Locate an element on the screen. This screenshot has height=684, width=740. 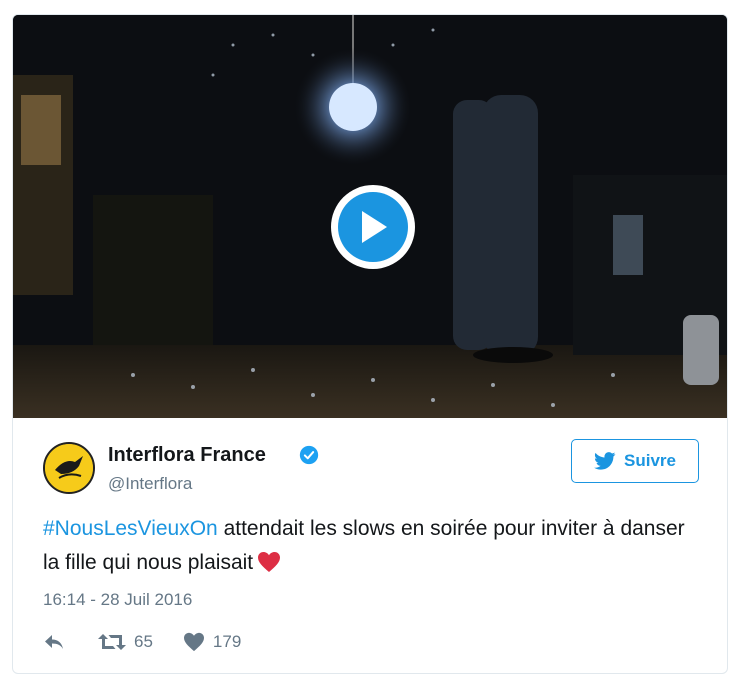
retweet-count: 65 is located at coordinates (143, 641).